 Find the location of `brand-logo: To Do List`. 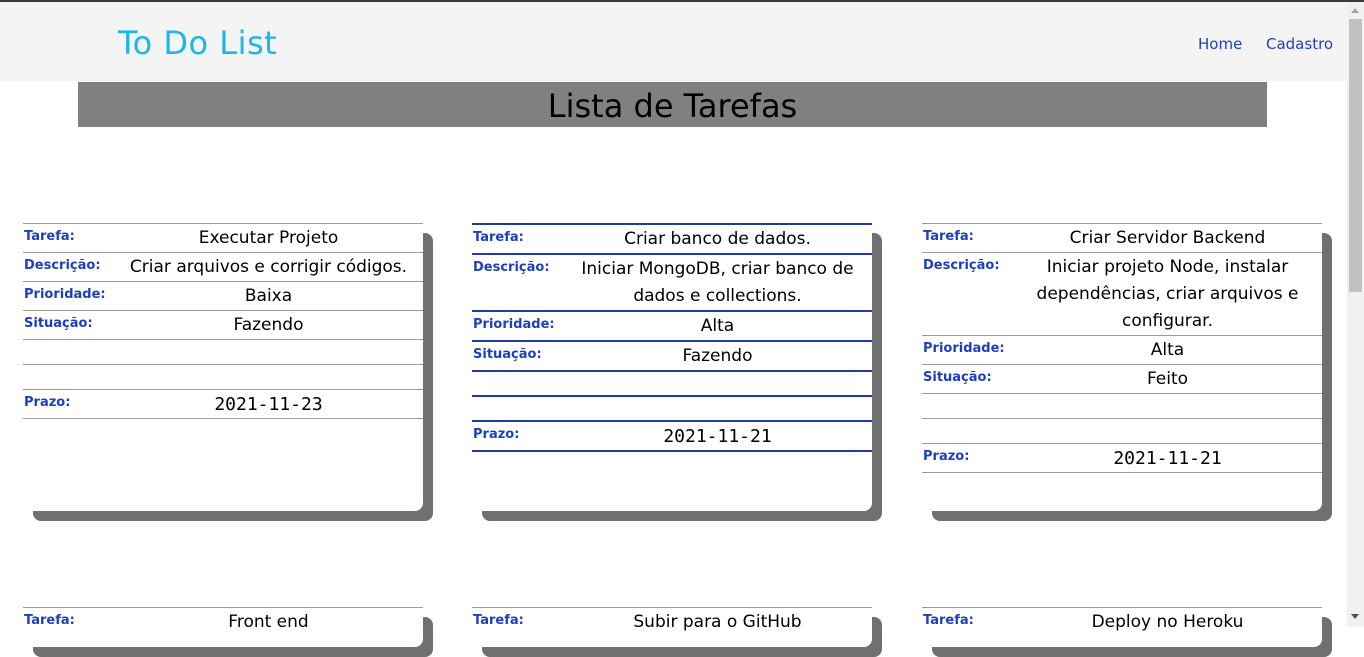

brand-logo: To Do List is located at coordinates (197, 43).